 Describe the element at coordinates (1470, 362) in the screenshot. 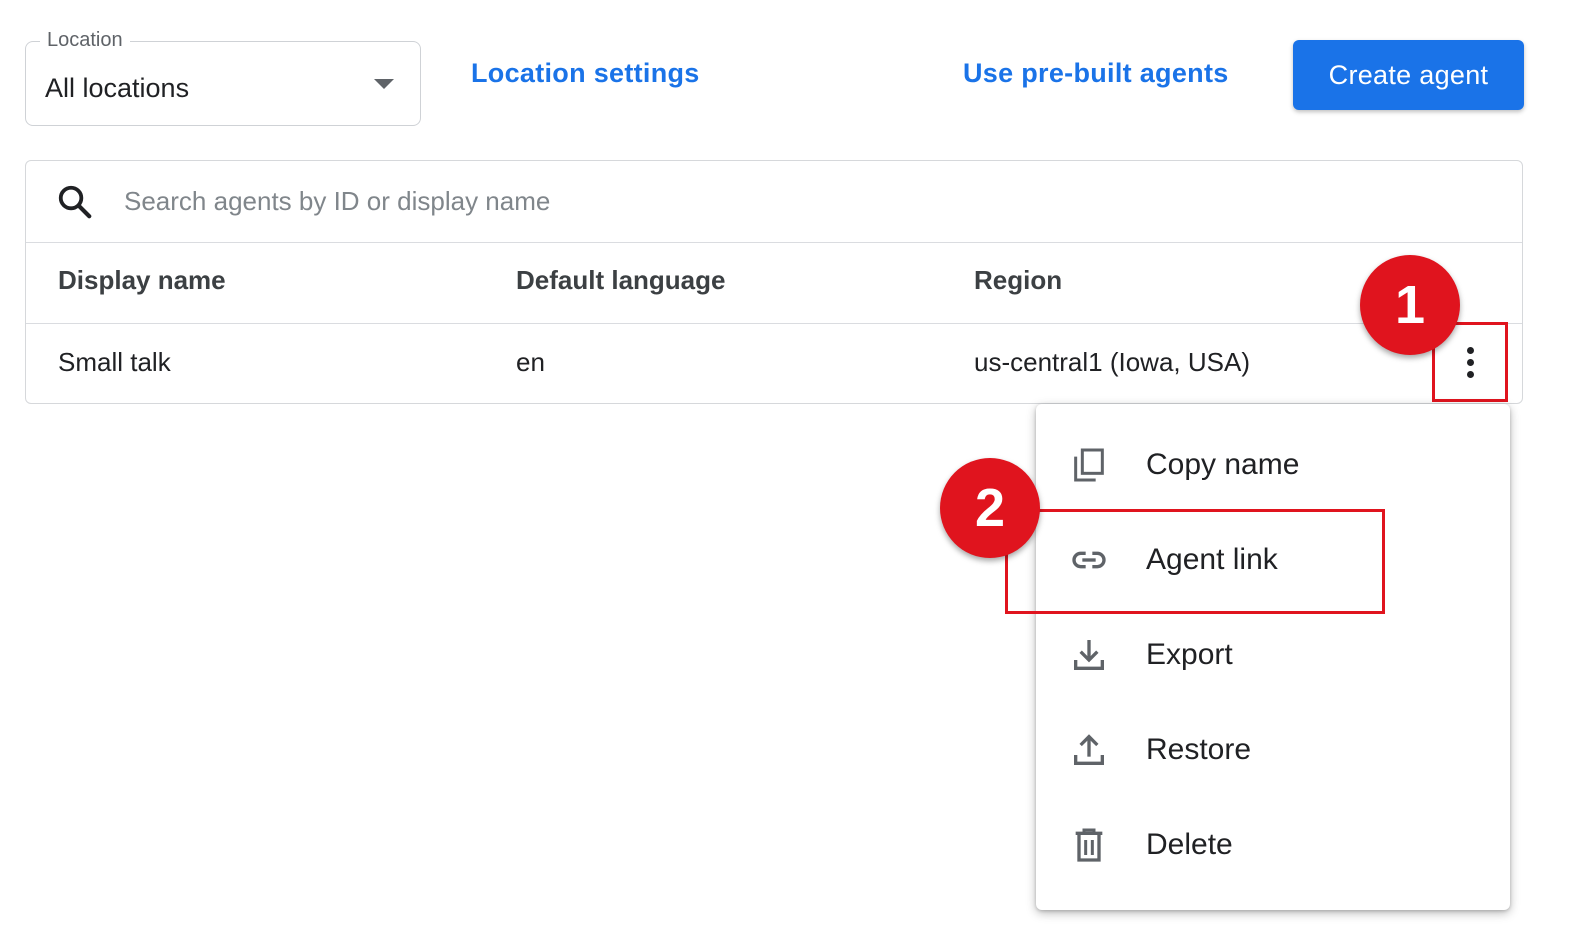

I see `more-vert-icon` at that location.